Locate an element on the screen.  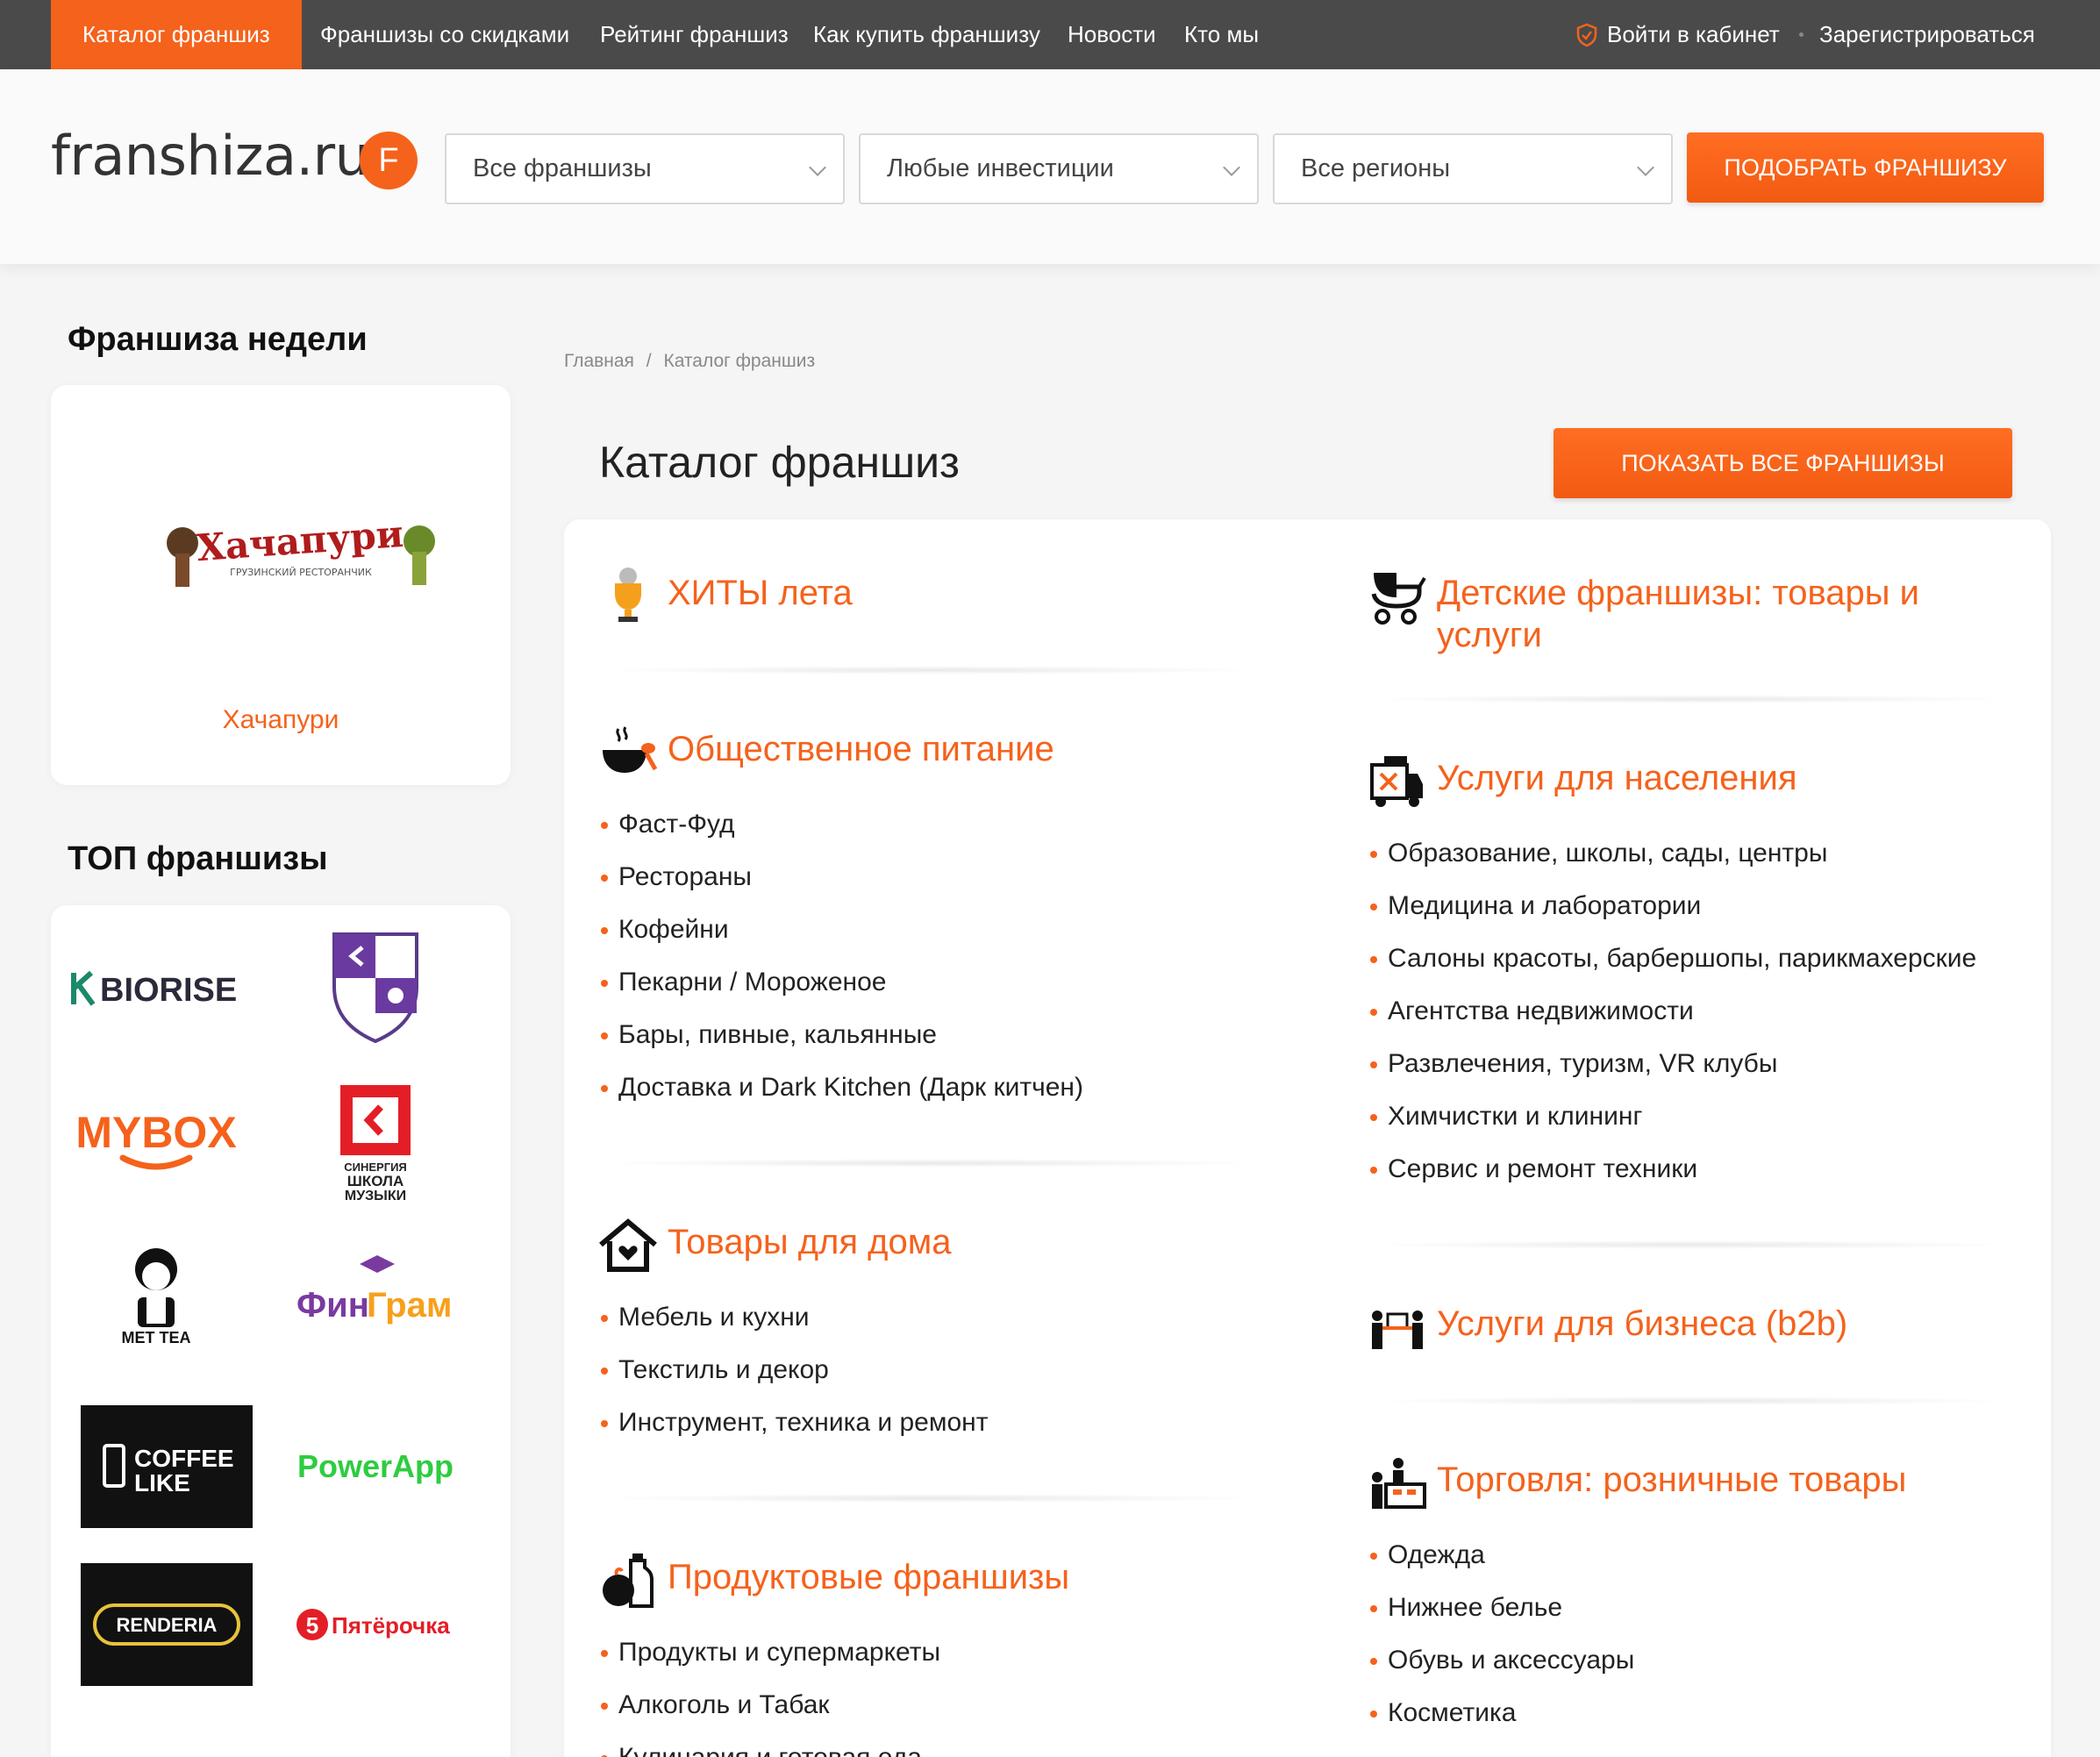
top-logo-powerapp: PowerApp is located at coordinates (375, 1466).